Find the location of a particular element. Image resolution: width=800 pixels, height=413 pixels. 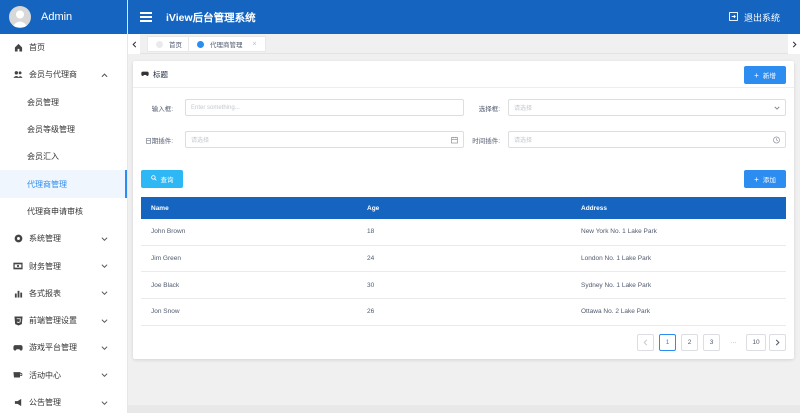

card-header: 标题 is located at coordinates (463, 74).